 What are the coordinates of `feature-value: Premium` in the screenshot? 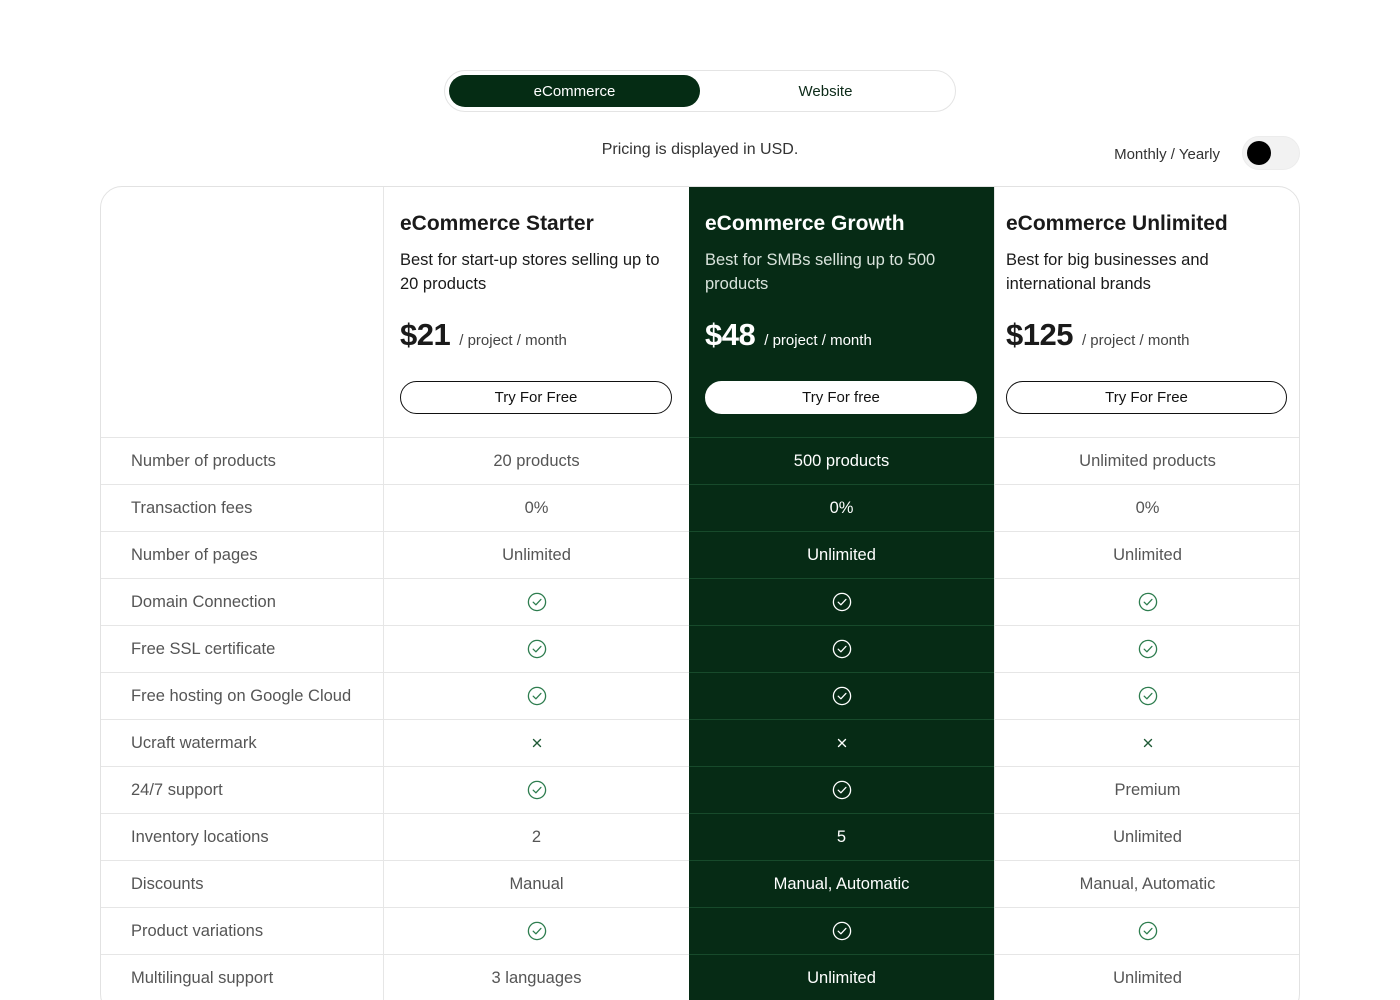 It's located at (1147, 789).